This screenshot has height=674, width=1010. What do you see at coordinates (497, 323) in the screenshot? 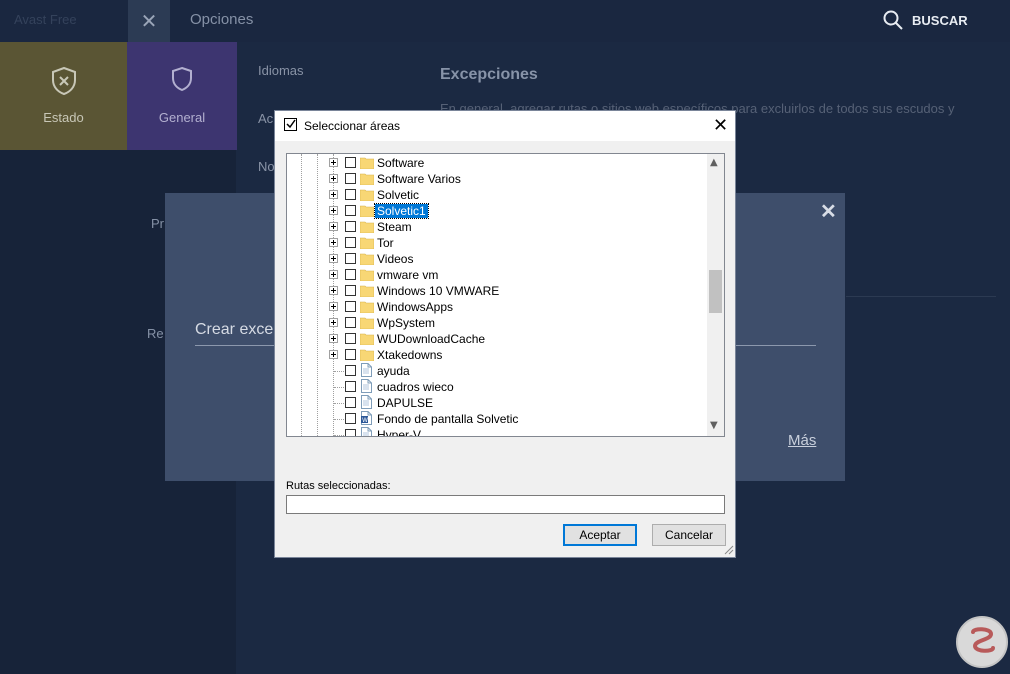
I see `tree-item: WpSystem` at bounding box center [497, 323].